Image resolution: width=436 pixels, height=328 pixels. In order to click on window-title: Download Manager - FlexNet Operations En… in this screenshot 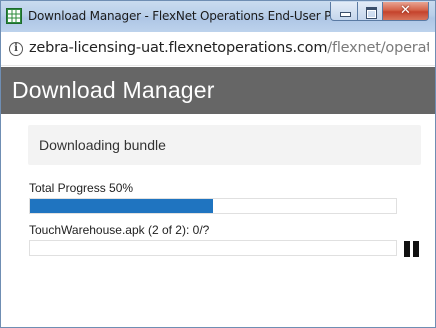, I will do `click(193, 16)`.